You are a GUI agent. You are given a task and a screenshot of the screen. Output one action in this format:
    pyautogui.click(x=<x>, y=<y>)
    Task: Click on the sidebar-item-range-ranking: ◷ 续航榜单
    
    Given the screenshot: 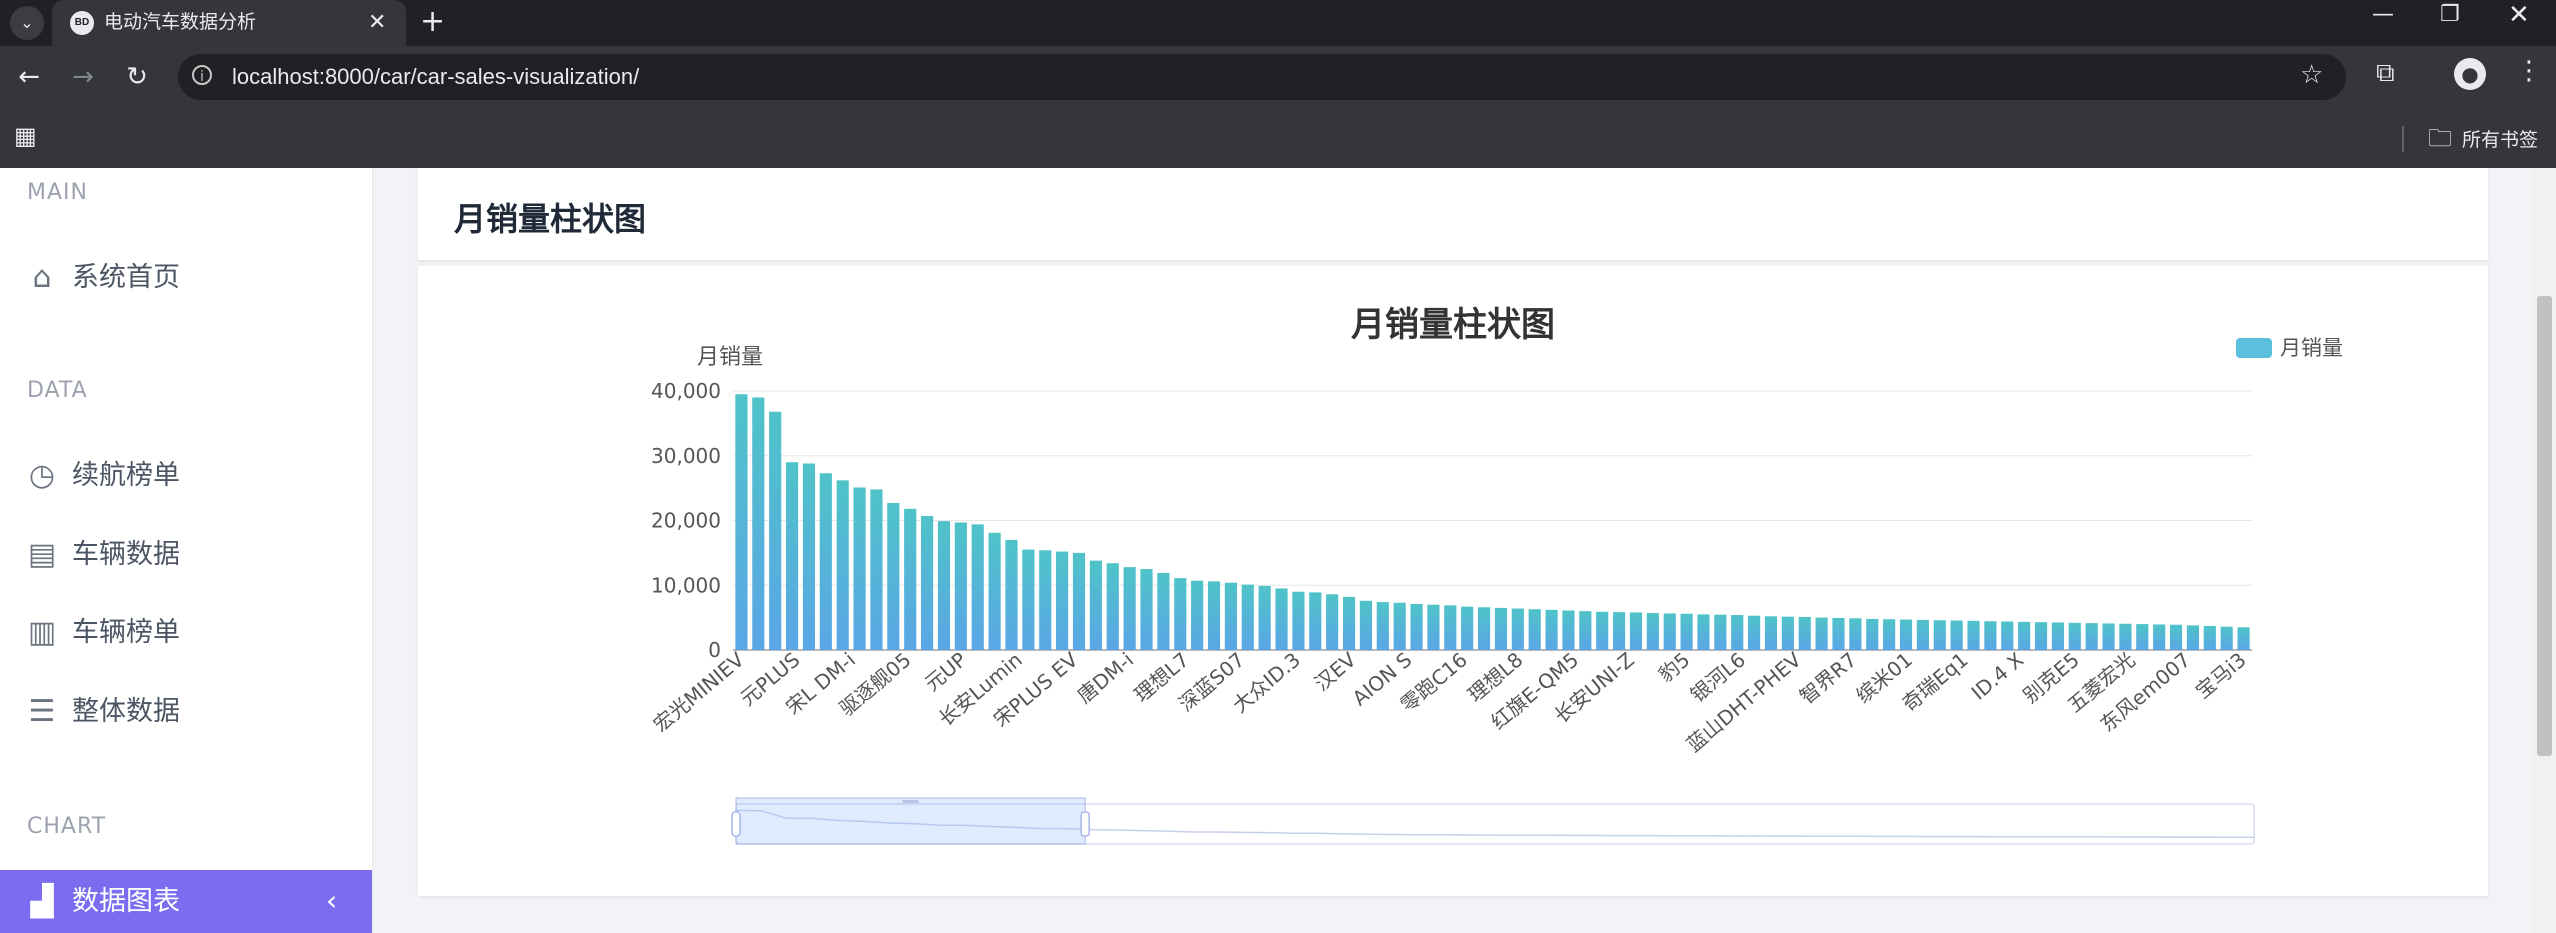 What is the action you would take?
    pyautogui.click(x=186, y=475)
    